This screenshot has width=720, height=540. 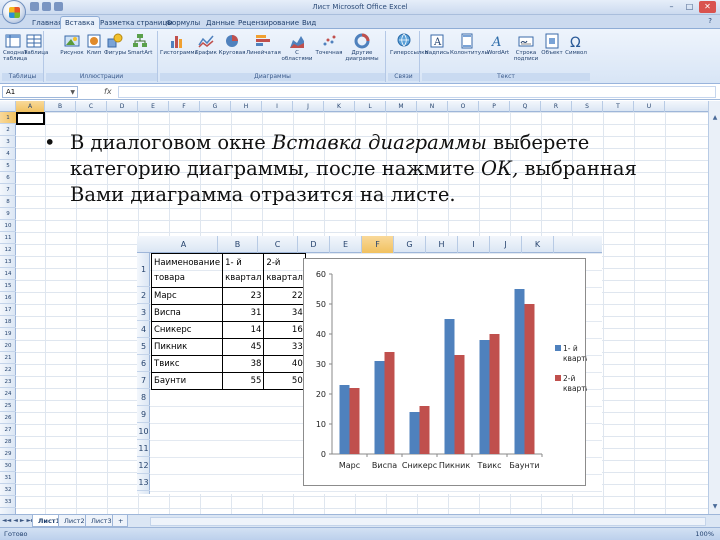 What do you see at coordinates (15, 520) in the screenshot?
I see `prev-sheet-icon: ◄` at bounding box center [15, 520].